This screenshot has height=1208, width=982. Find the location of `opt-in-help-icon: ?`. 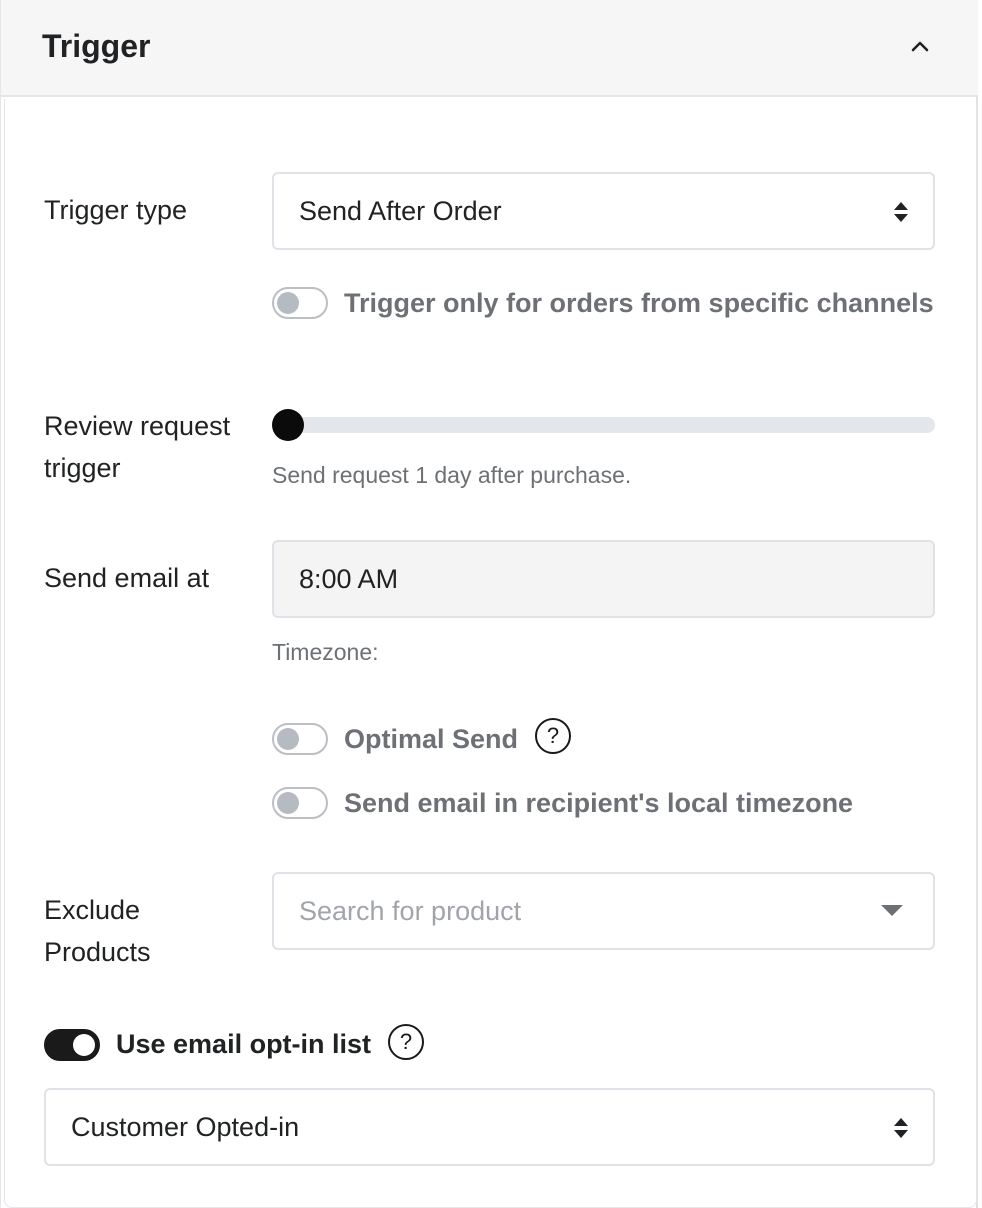

opt-in-help-icon: ? is located at coordinates (406, 1042).